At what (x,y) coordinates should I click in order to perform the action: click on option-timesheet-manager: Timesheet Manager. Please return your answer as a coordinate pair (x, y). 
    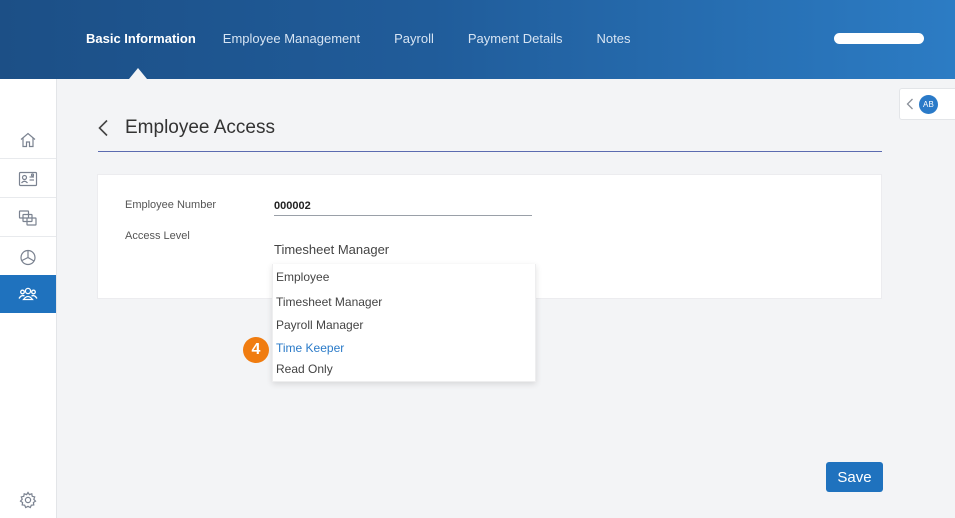
    Looking at the image, I should click on (329, 302).